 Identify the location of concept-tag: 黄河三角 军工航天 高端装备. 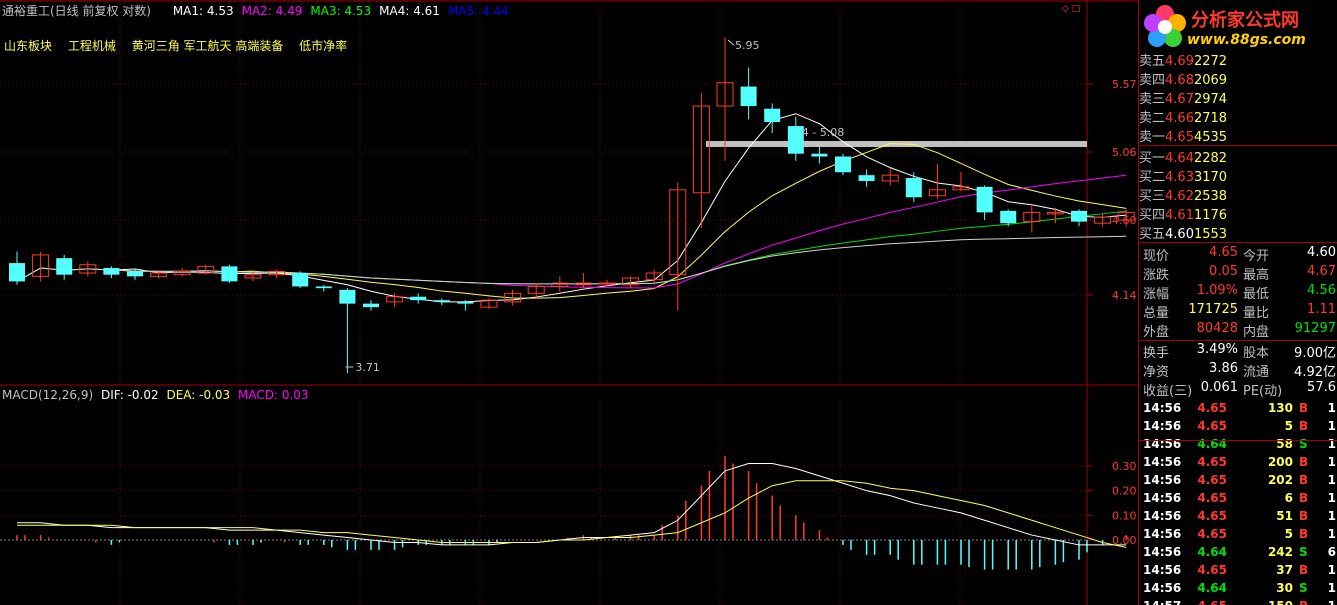
(208, 46).